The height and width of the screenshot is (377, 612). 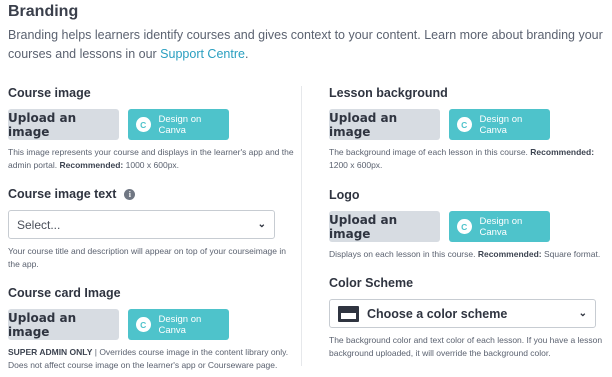 What do you see at coordinates (246, 54) in the screenshot?
I see `intro-end: .` at bounding box center [246, 54].